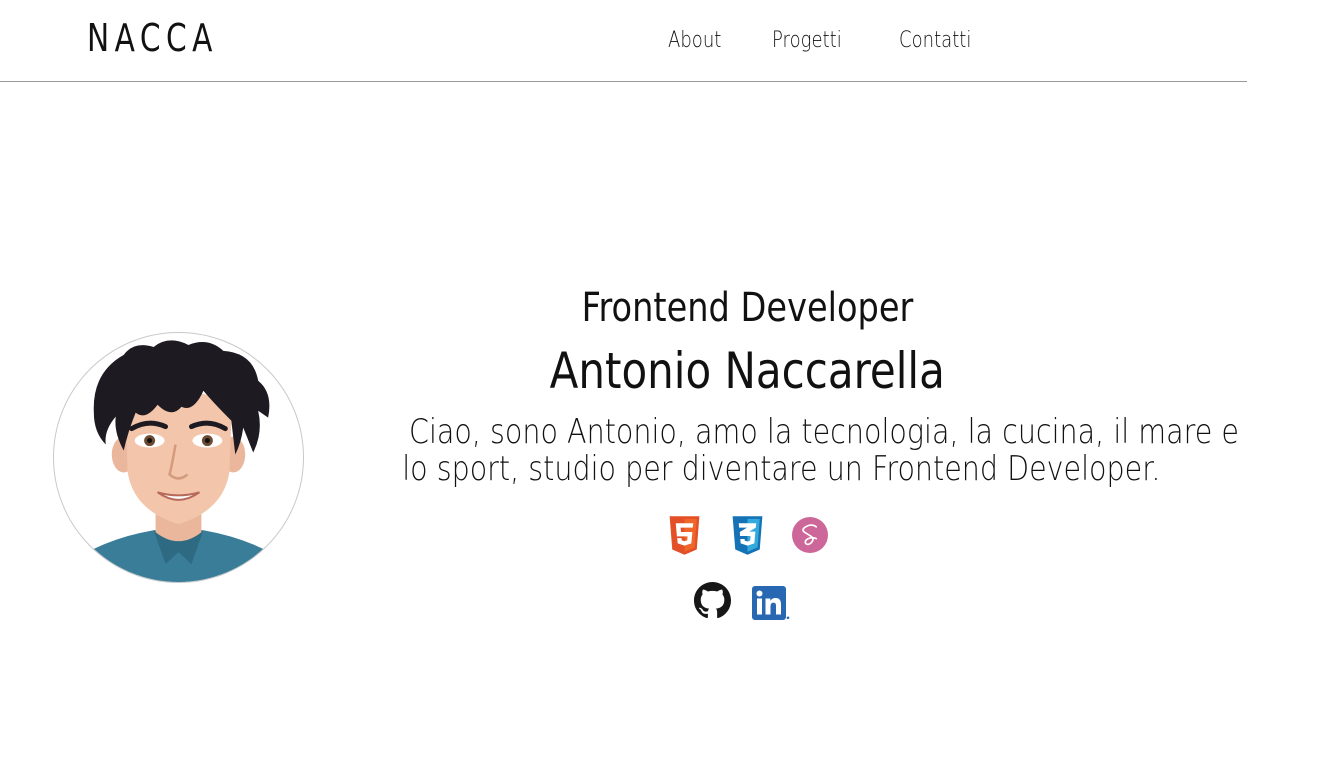 This screenshot has width=1325, height=776. What do you see at coordinates (152, 38) in the screenshot?
I see `site-logo: NACCA` at bounding box center [152, 38].